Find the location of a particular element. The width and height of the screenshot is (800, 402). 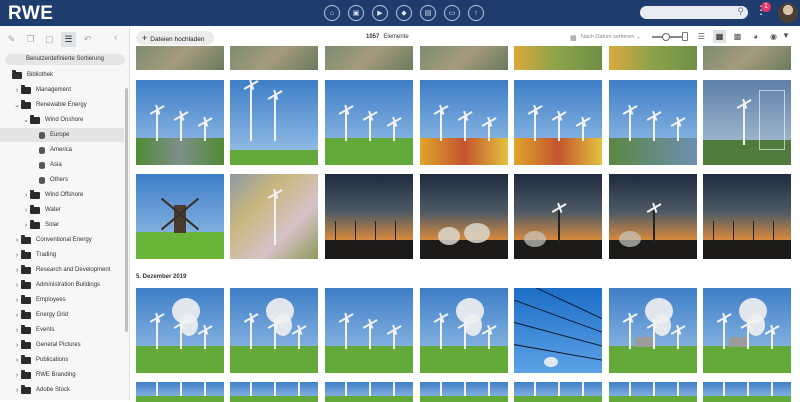

folder-view-icon: ◕ is located at coordinates (755, 36).